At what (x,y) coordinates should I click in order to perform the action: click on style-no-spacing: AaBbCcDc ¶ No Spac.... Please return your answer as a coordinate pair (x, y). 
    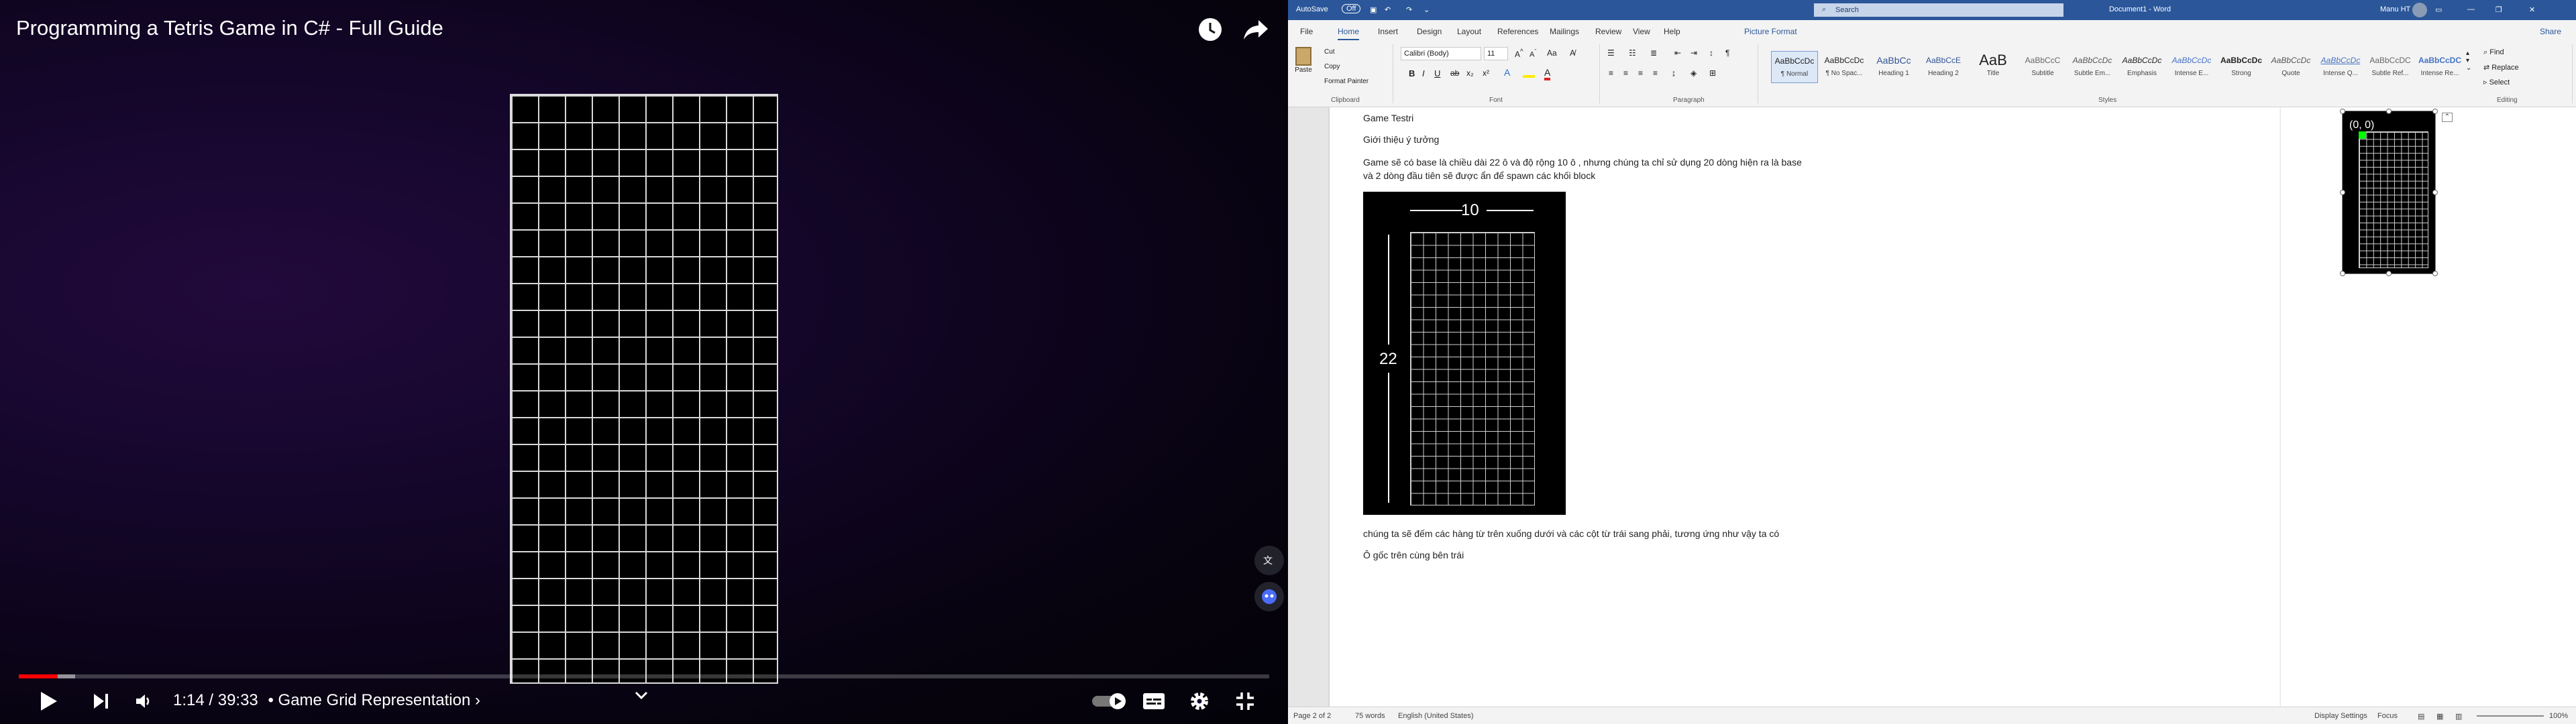
    Looking at the image, I should click on (1844, 67).